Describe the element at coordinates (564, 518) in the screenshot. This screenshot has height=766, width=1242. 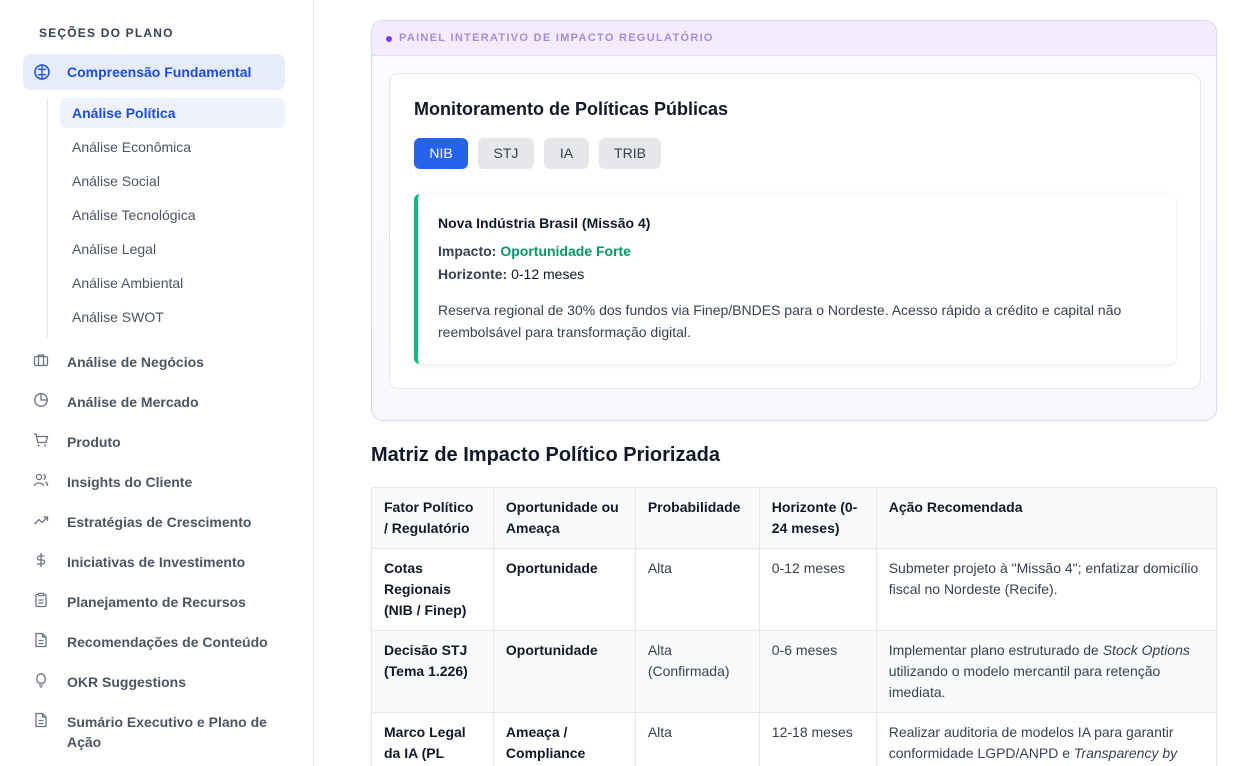
I see `column-header: Oportunidade ou Ameaça` at that location.